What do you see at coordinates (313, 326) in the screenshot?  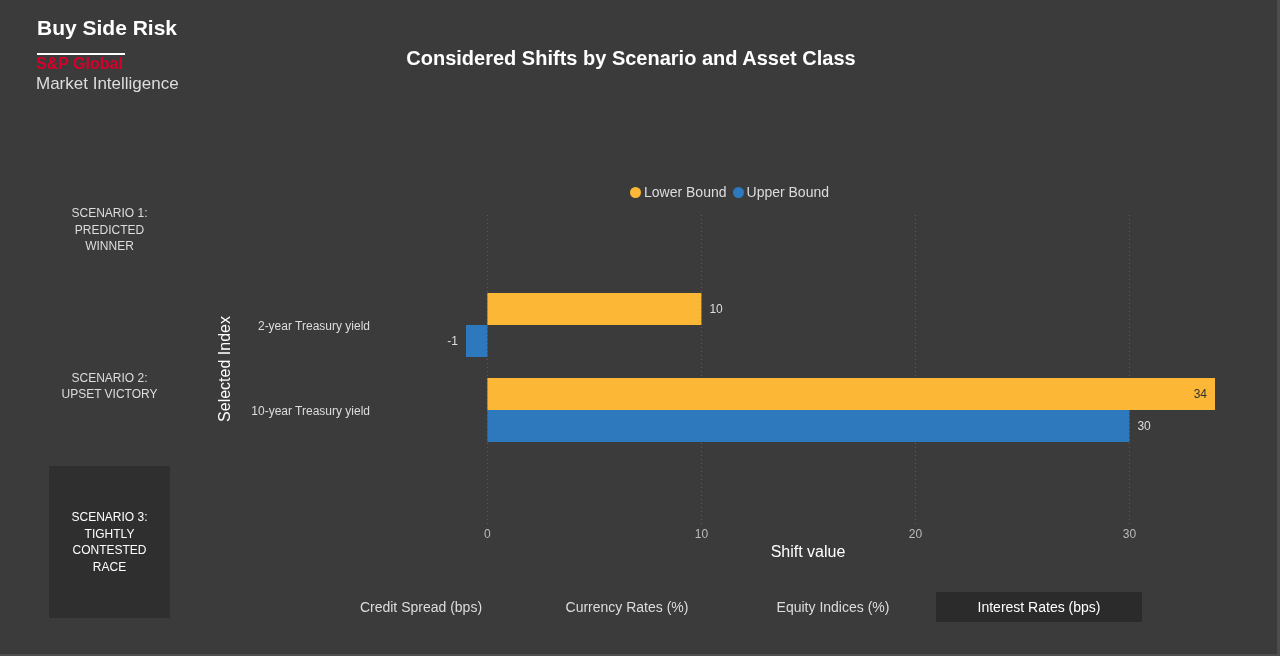 I see `category-label: 2-year Treasury yield` at bounding box center [313, 326].